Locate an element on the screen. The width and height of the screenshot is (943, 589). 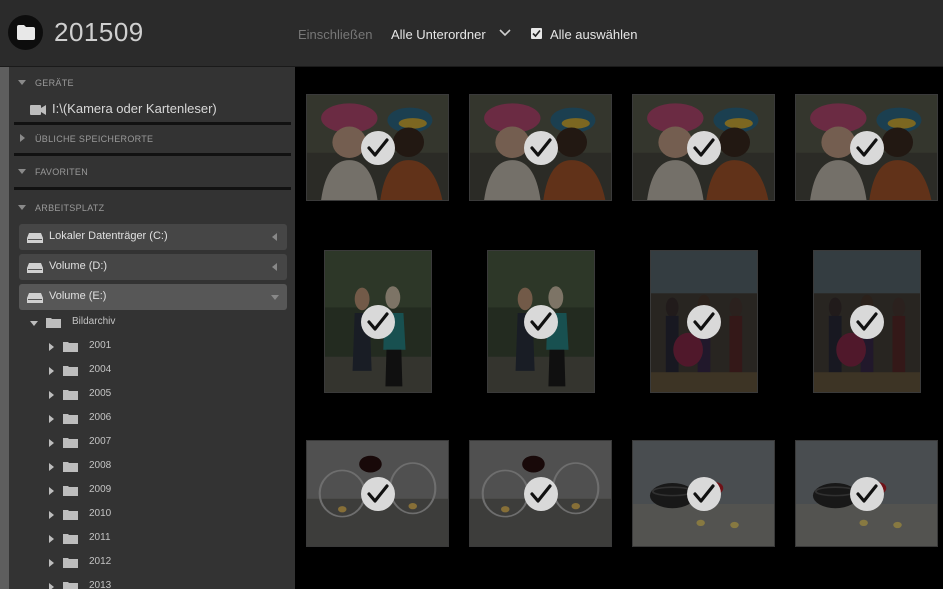
select-all-checkbox is located at coordinates (536, 33).